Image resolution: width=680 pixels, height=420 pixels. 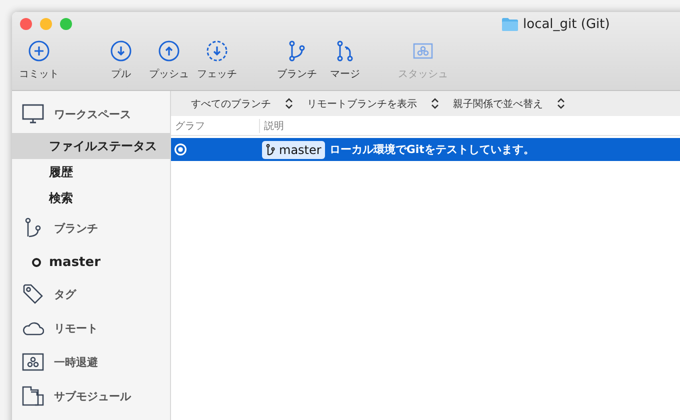 What do you see at coordinates (39, 51) in the screenshot?
I see `plus-circle-icon` at bounding box center [39, 51].